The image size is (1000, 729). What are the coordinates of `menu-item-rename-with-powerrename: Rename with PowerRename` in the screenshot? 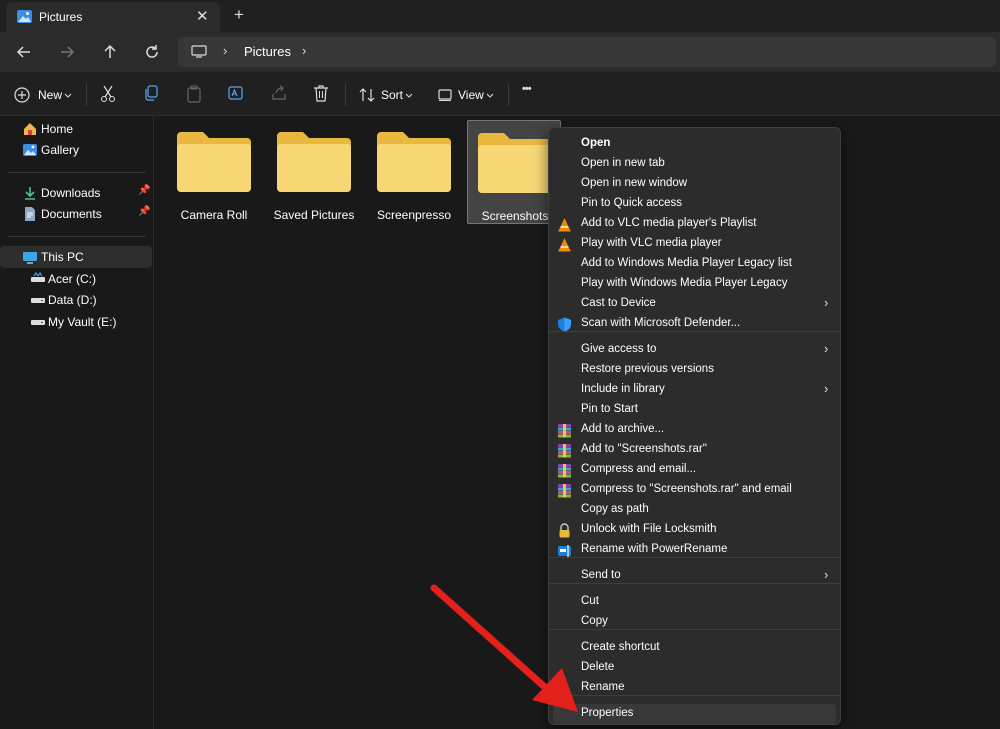 It's located at (694, 550).